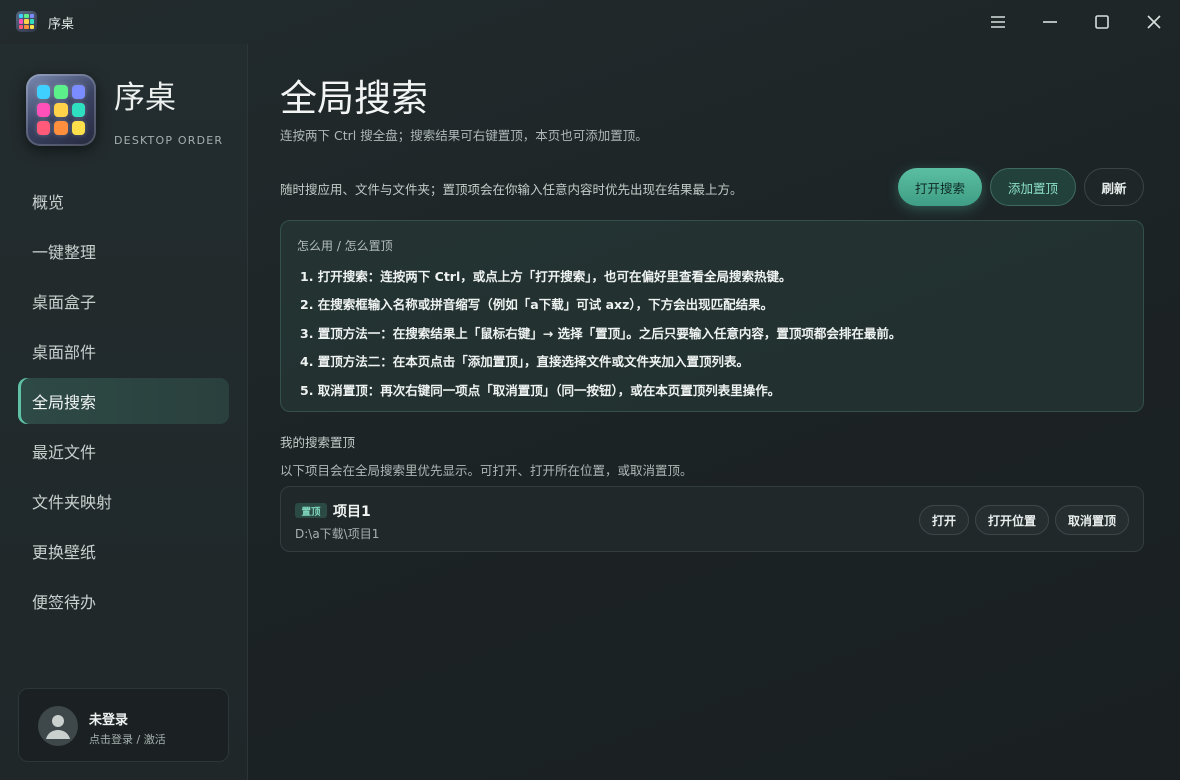 This screenshot has width=1180, height=780. I want to click on pinned-badge: 置顶, so click(311, 510).